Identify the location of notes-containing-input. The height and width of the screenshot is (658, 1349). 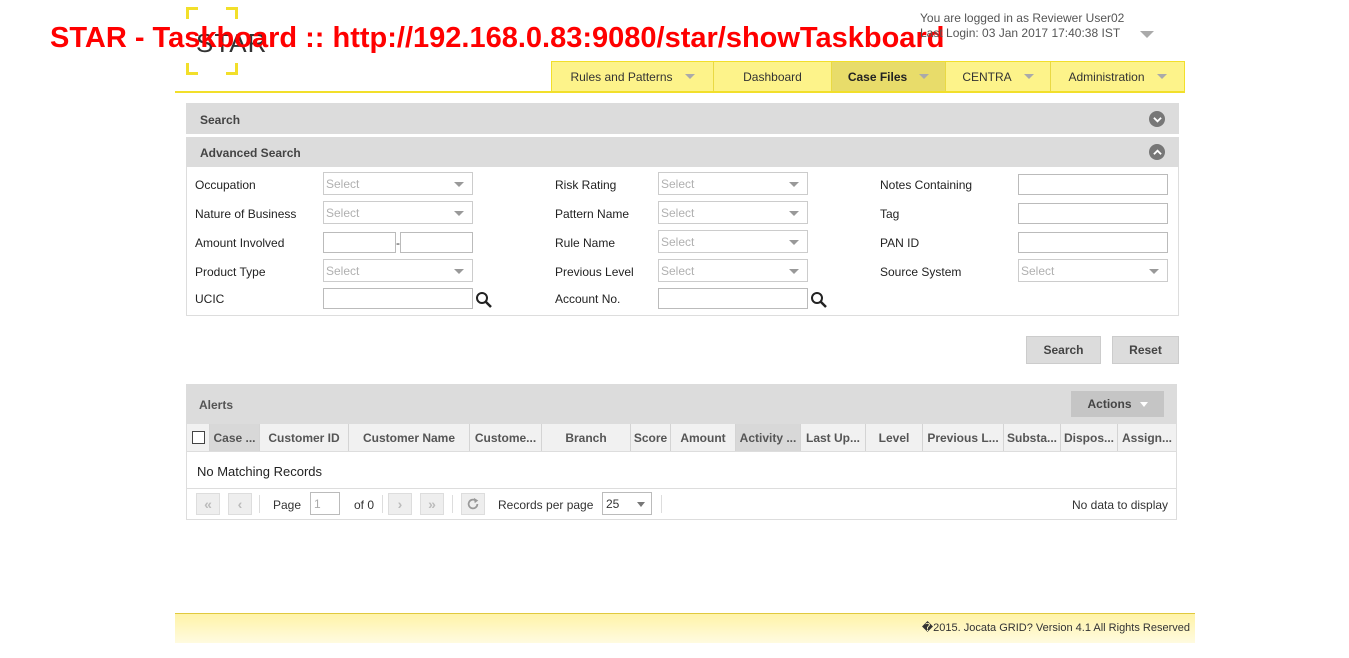
(1093, 184).